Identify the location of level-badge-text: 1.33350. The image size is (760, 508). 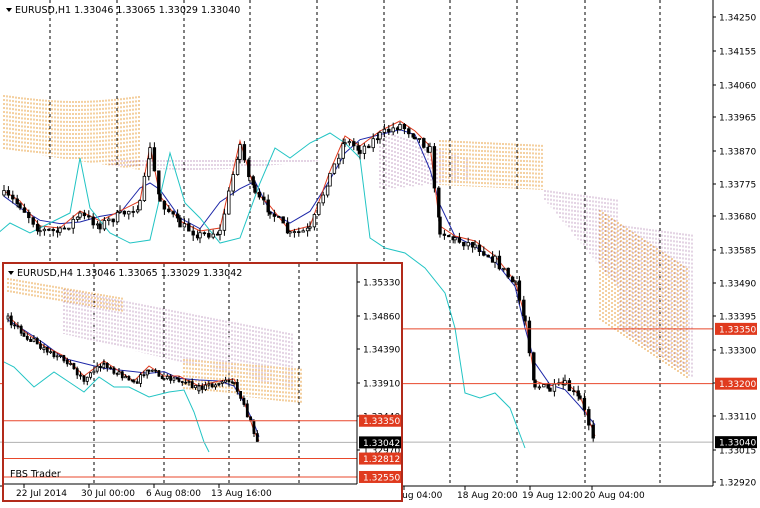
(381, 422).